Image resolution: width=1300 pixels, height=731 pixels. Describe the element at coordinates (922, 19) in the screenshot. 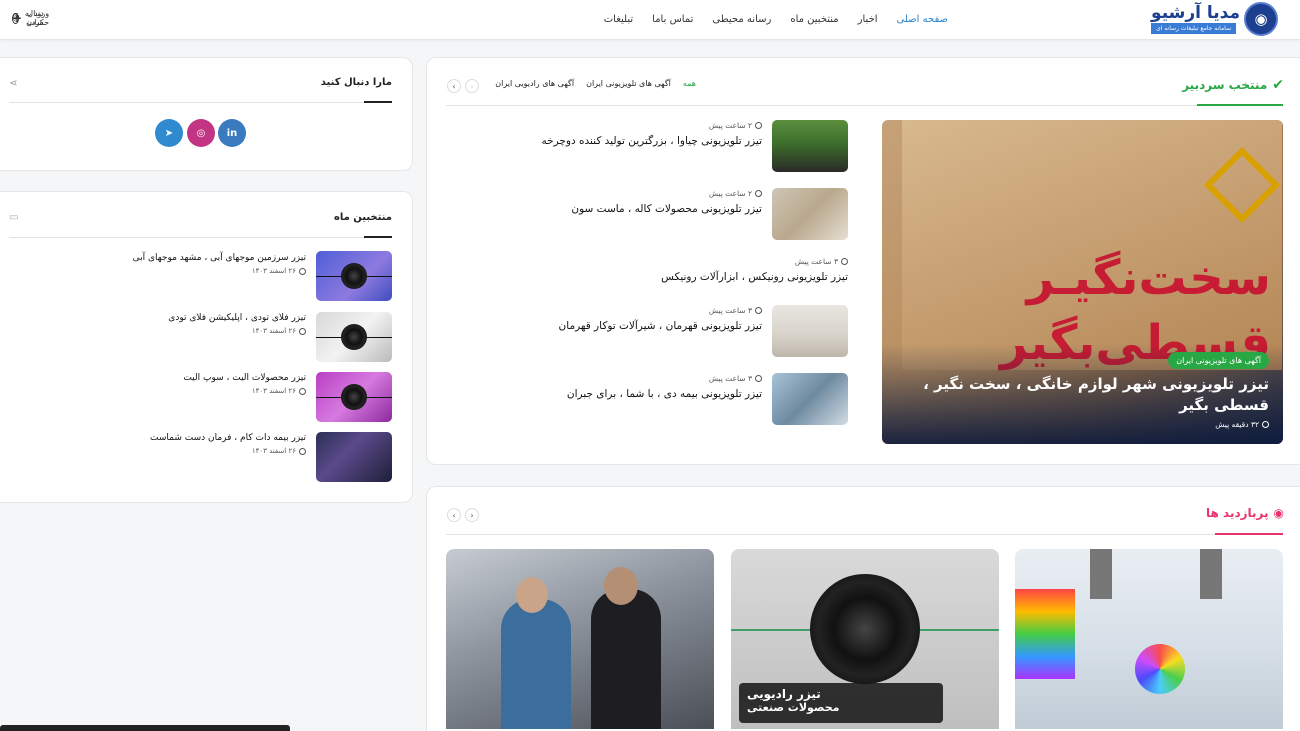

I see `nav-home: صفحه اصلی` at that location.